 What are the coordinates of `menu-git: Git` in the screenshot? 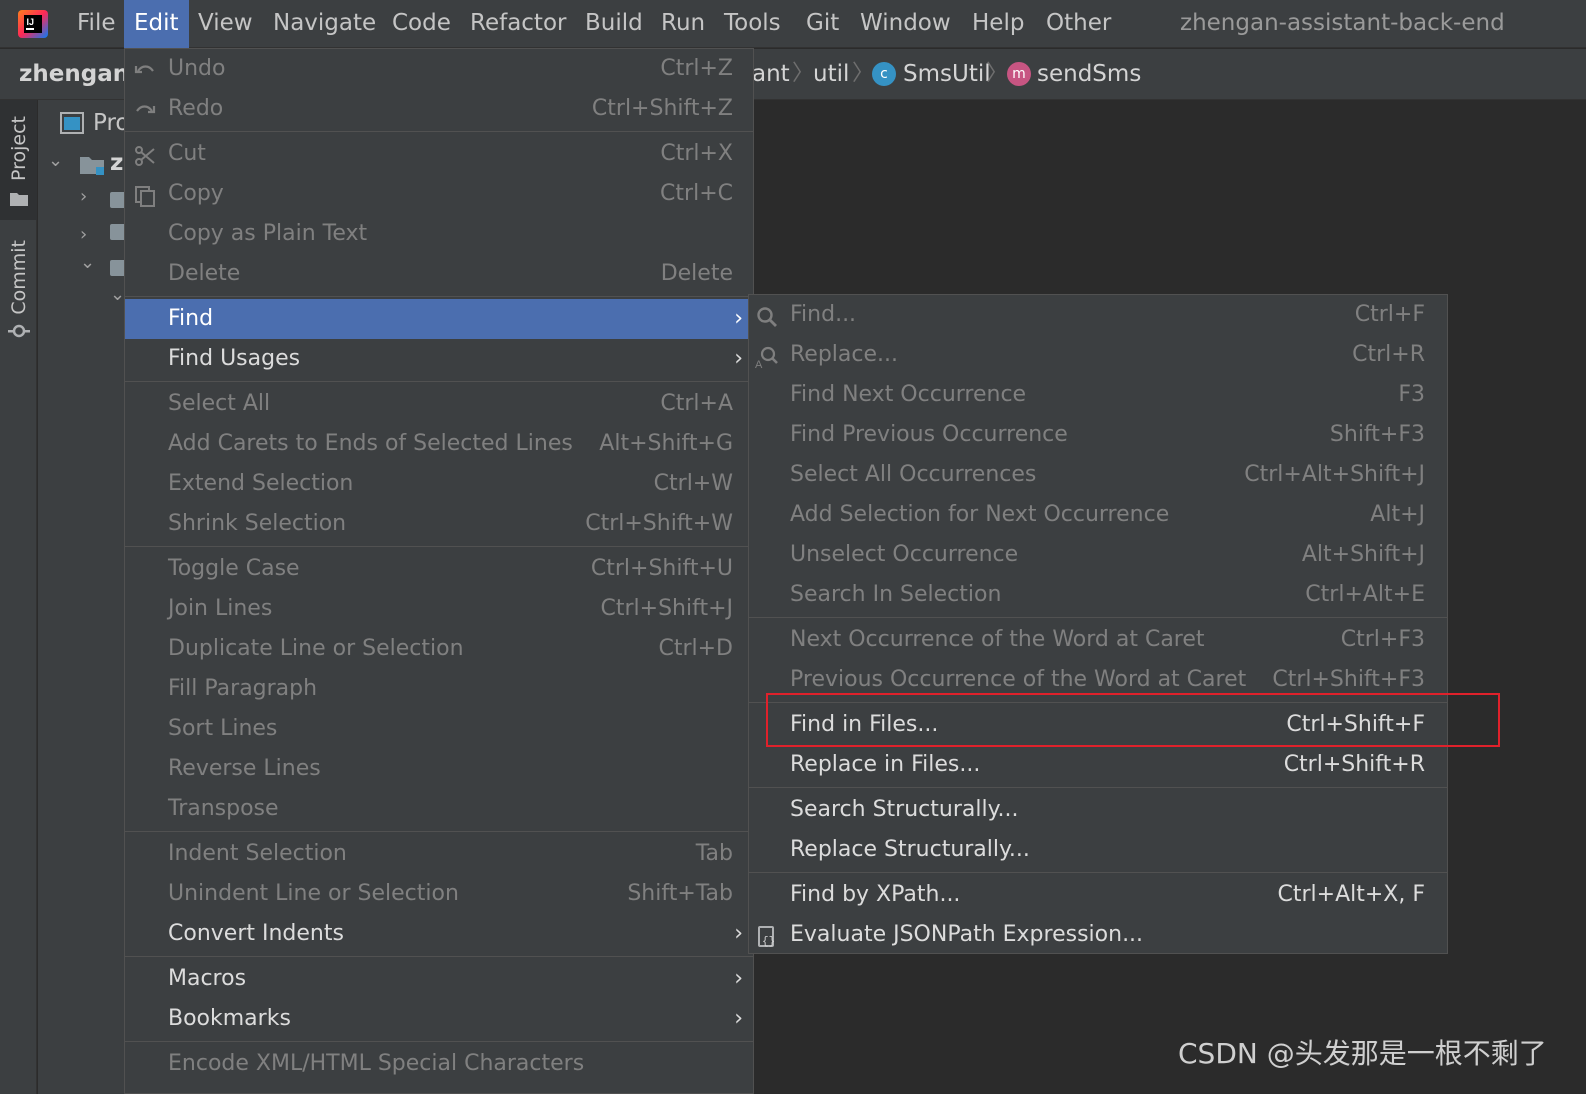 It's located at (822, 24).